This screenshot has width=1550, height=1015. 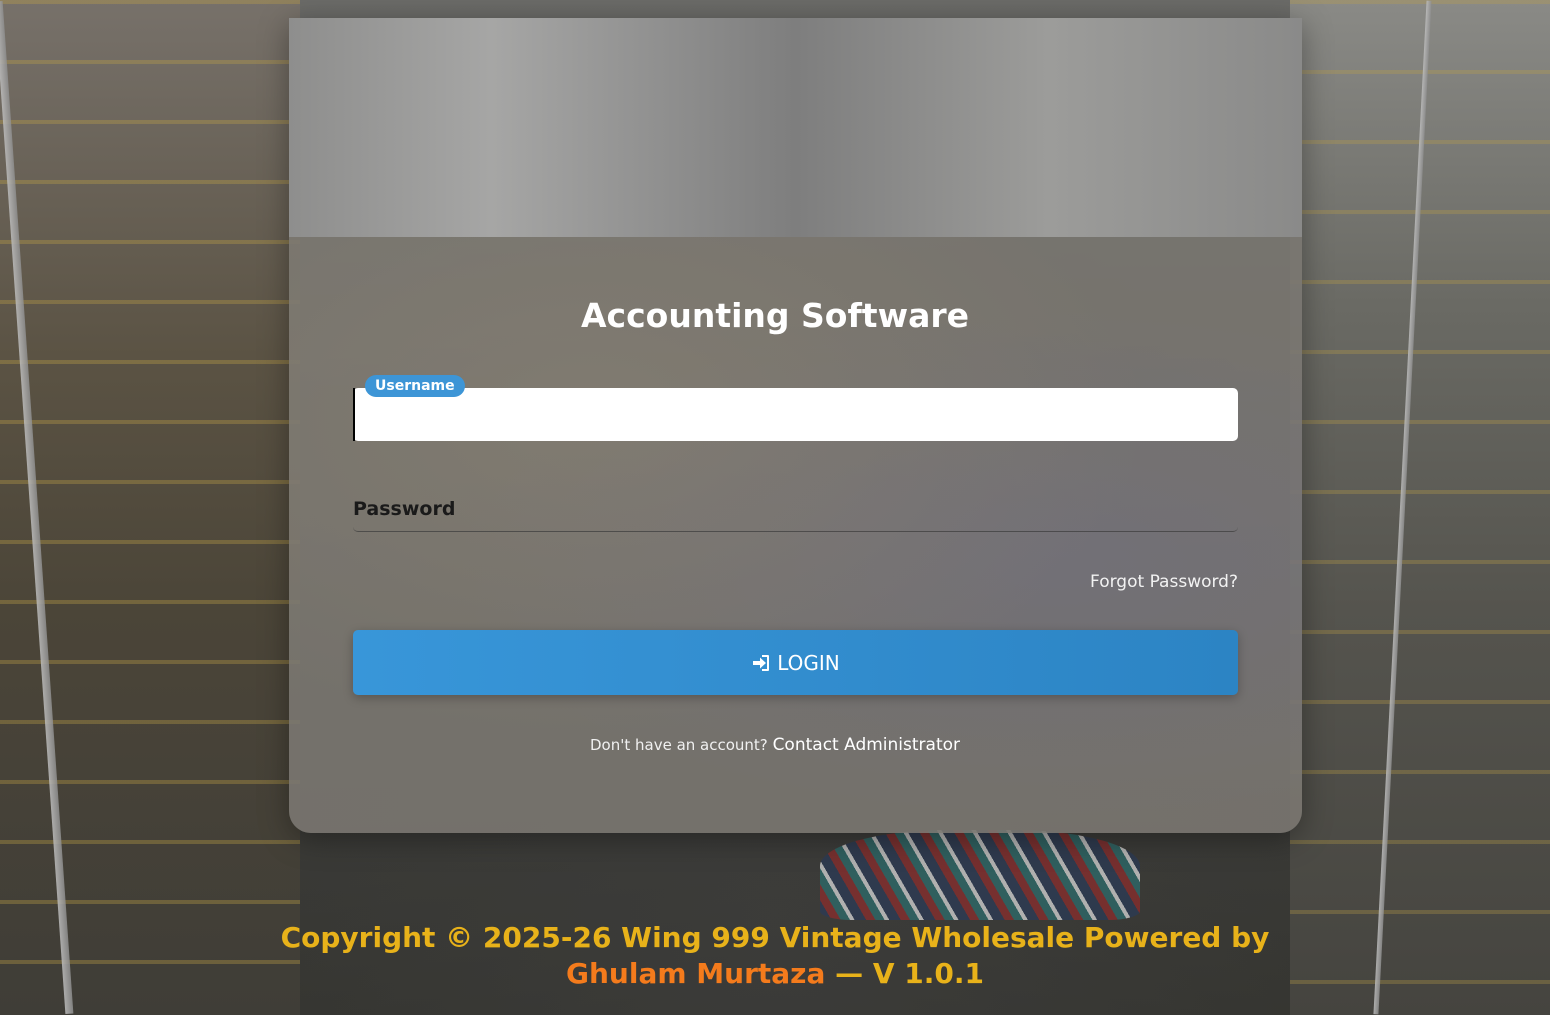 I want to click on password-input, so click(x=797, y=505).